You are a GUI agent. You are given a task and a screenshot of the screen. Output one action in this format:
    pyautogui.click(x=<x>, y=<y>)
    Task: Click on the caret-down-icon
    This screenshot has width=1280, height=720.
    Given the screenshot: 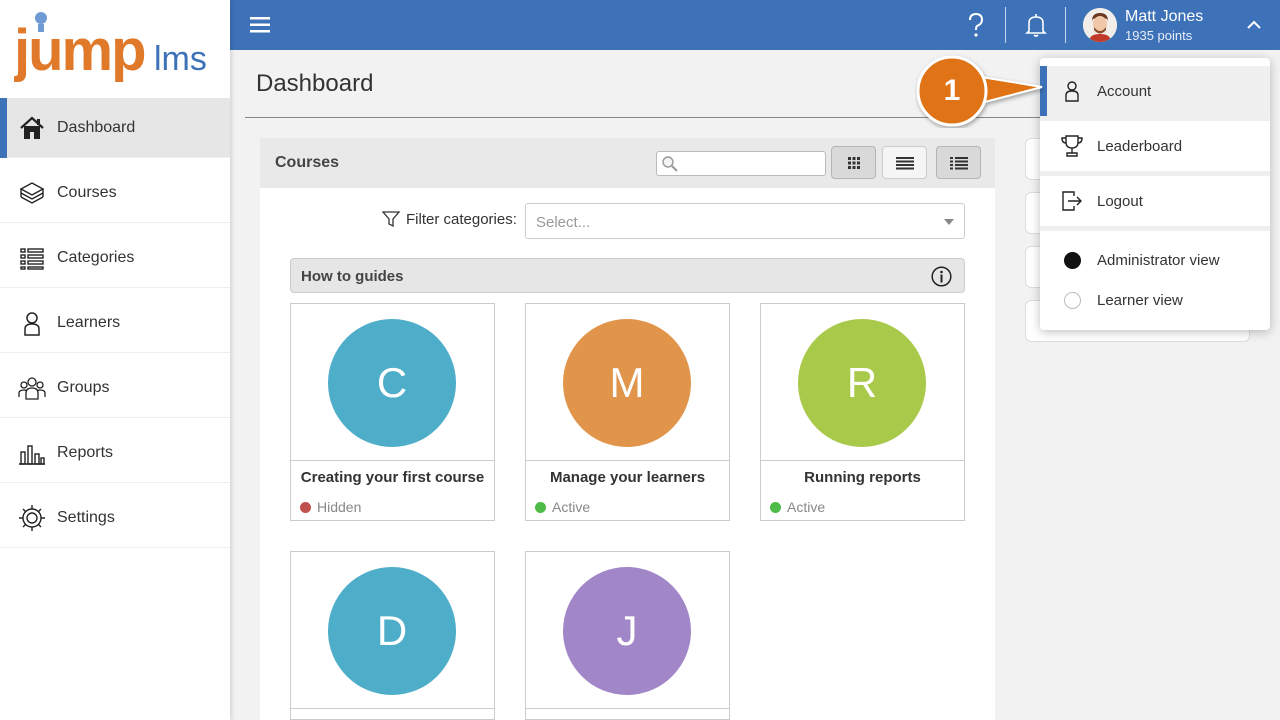 What is the action you would take?
    pyautogui.click(x=949, y=222)
    